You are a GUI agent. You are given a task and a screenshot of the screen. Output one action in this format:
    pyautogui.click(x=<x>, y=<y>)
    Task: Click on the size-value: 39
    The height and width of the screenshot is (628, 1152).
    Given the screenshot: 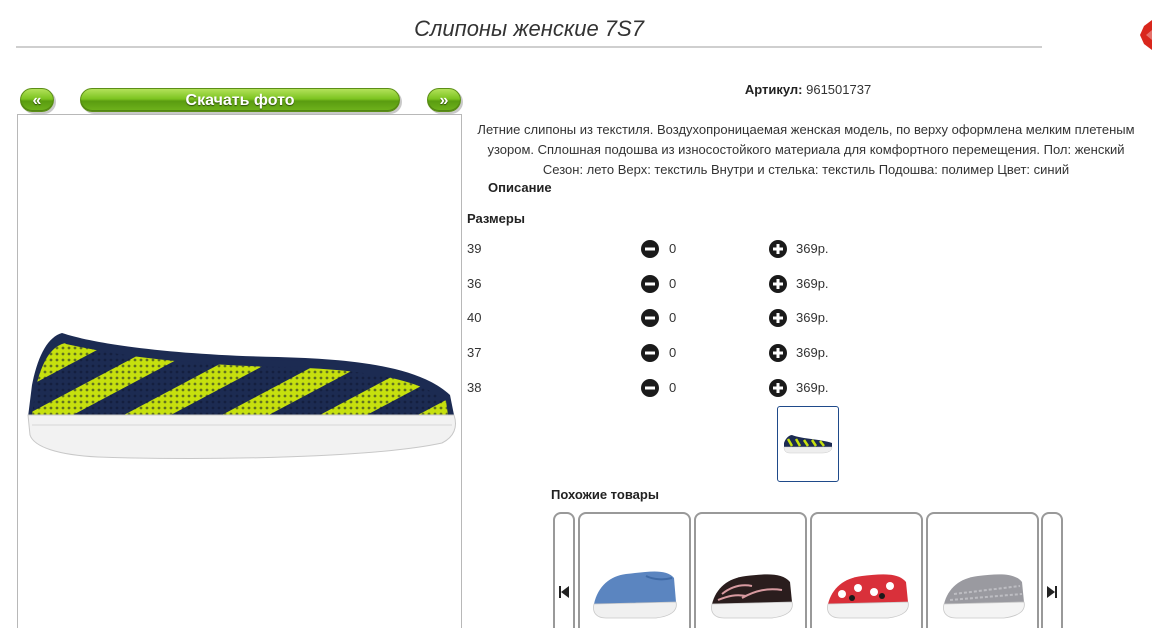 What is the action you would take?
    pyautogui.click(x=474, y=248)
    